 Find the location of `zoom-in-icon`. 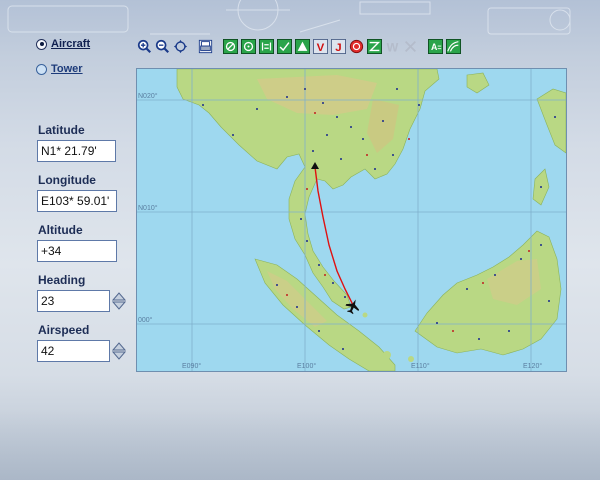

zoom-in-icon is located at coordinates (144, 46).